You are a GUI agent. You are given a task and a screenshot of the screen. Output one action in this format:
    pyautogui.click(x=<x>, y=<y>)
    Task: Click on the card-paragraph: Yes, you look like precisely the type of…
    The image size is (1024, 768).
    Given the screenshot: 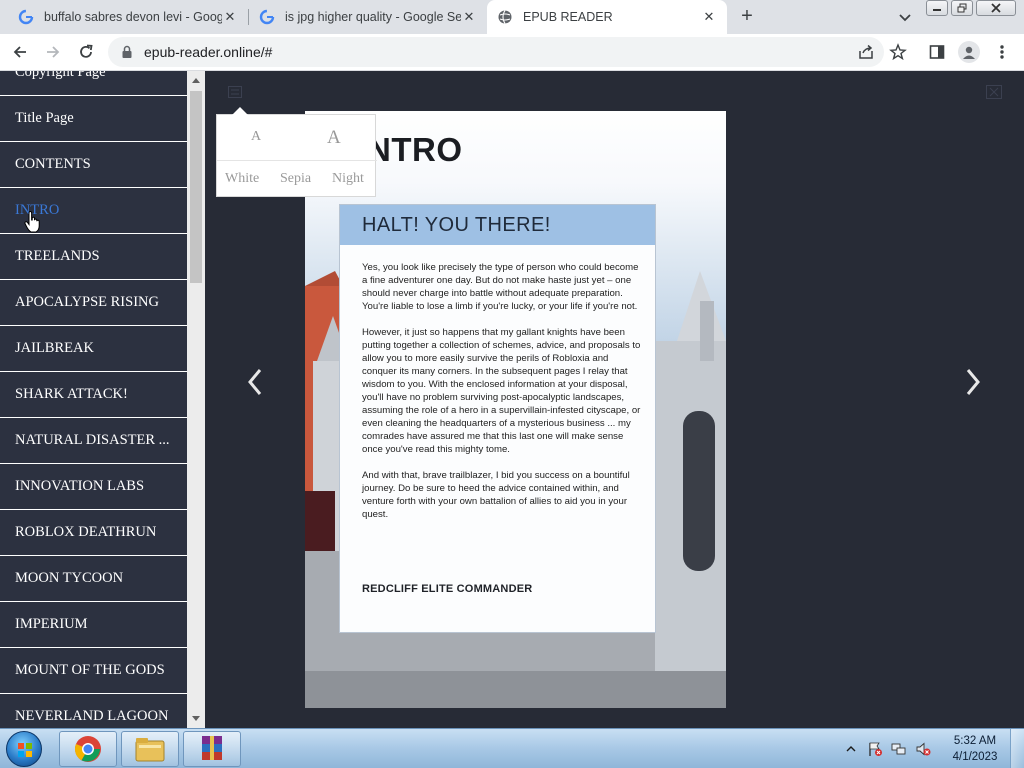 What is the action you would take?
    pyautogui.click(x=500, y=287)
    